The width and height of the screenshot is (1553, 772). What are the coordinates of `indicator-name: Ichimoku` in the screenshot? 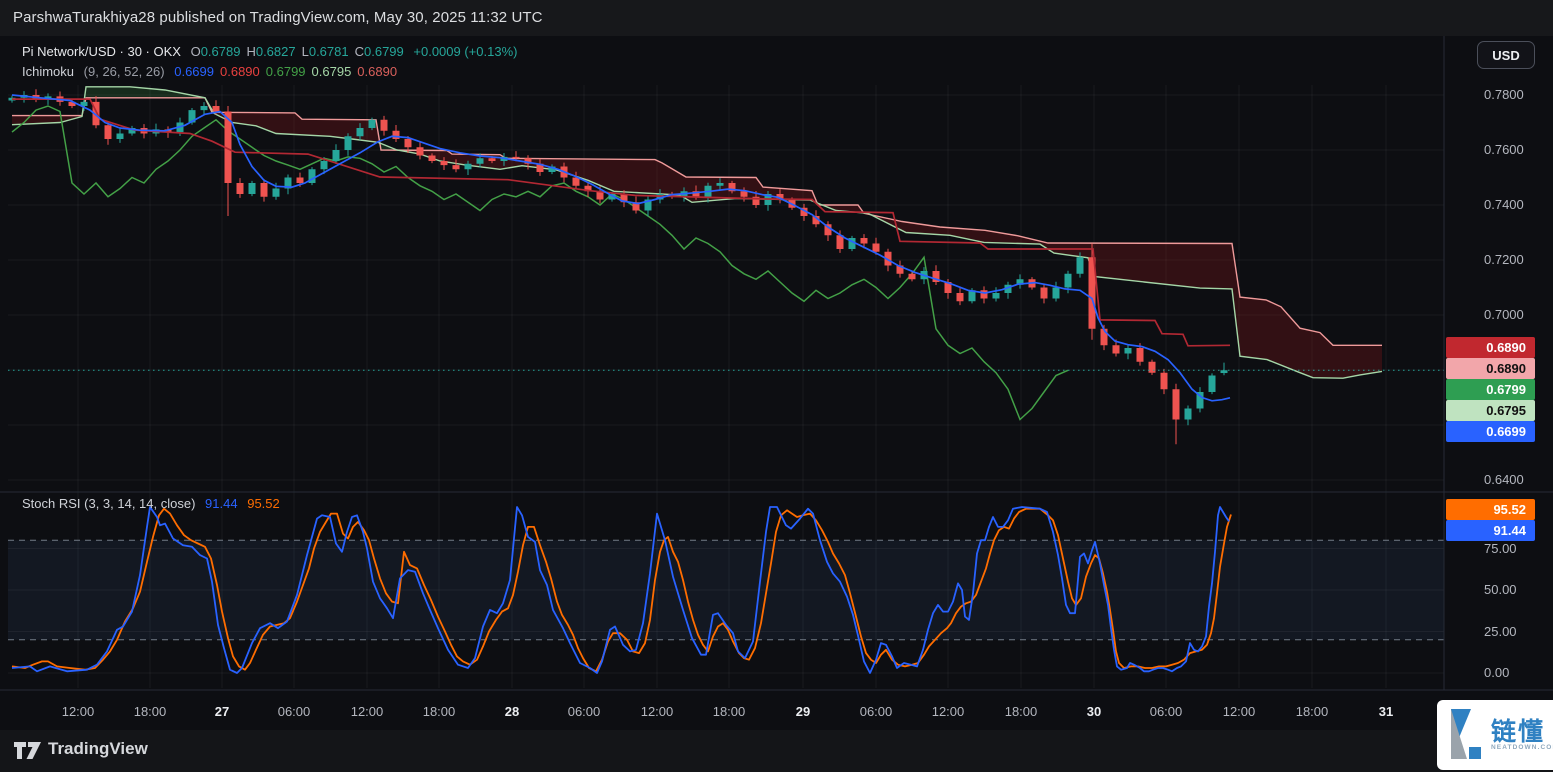 It's located at (48, 71).